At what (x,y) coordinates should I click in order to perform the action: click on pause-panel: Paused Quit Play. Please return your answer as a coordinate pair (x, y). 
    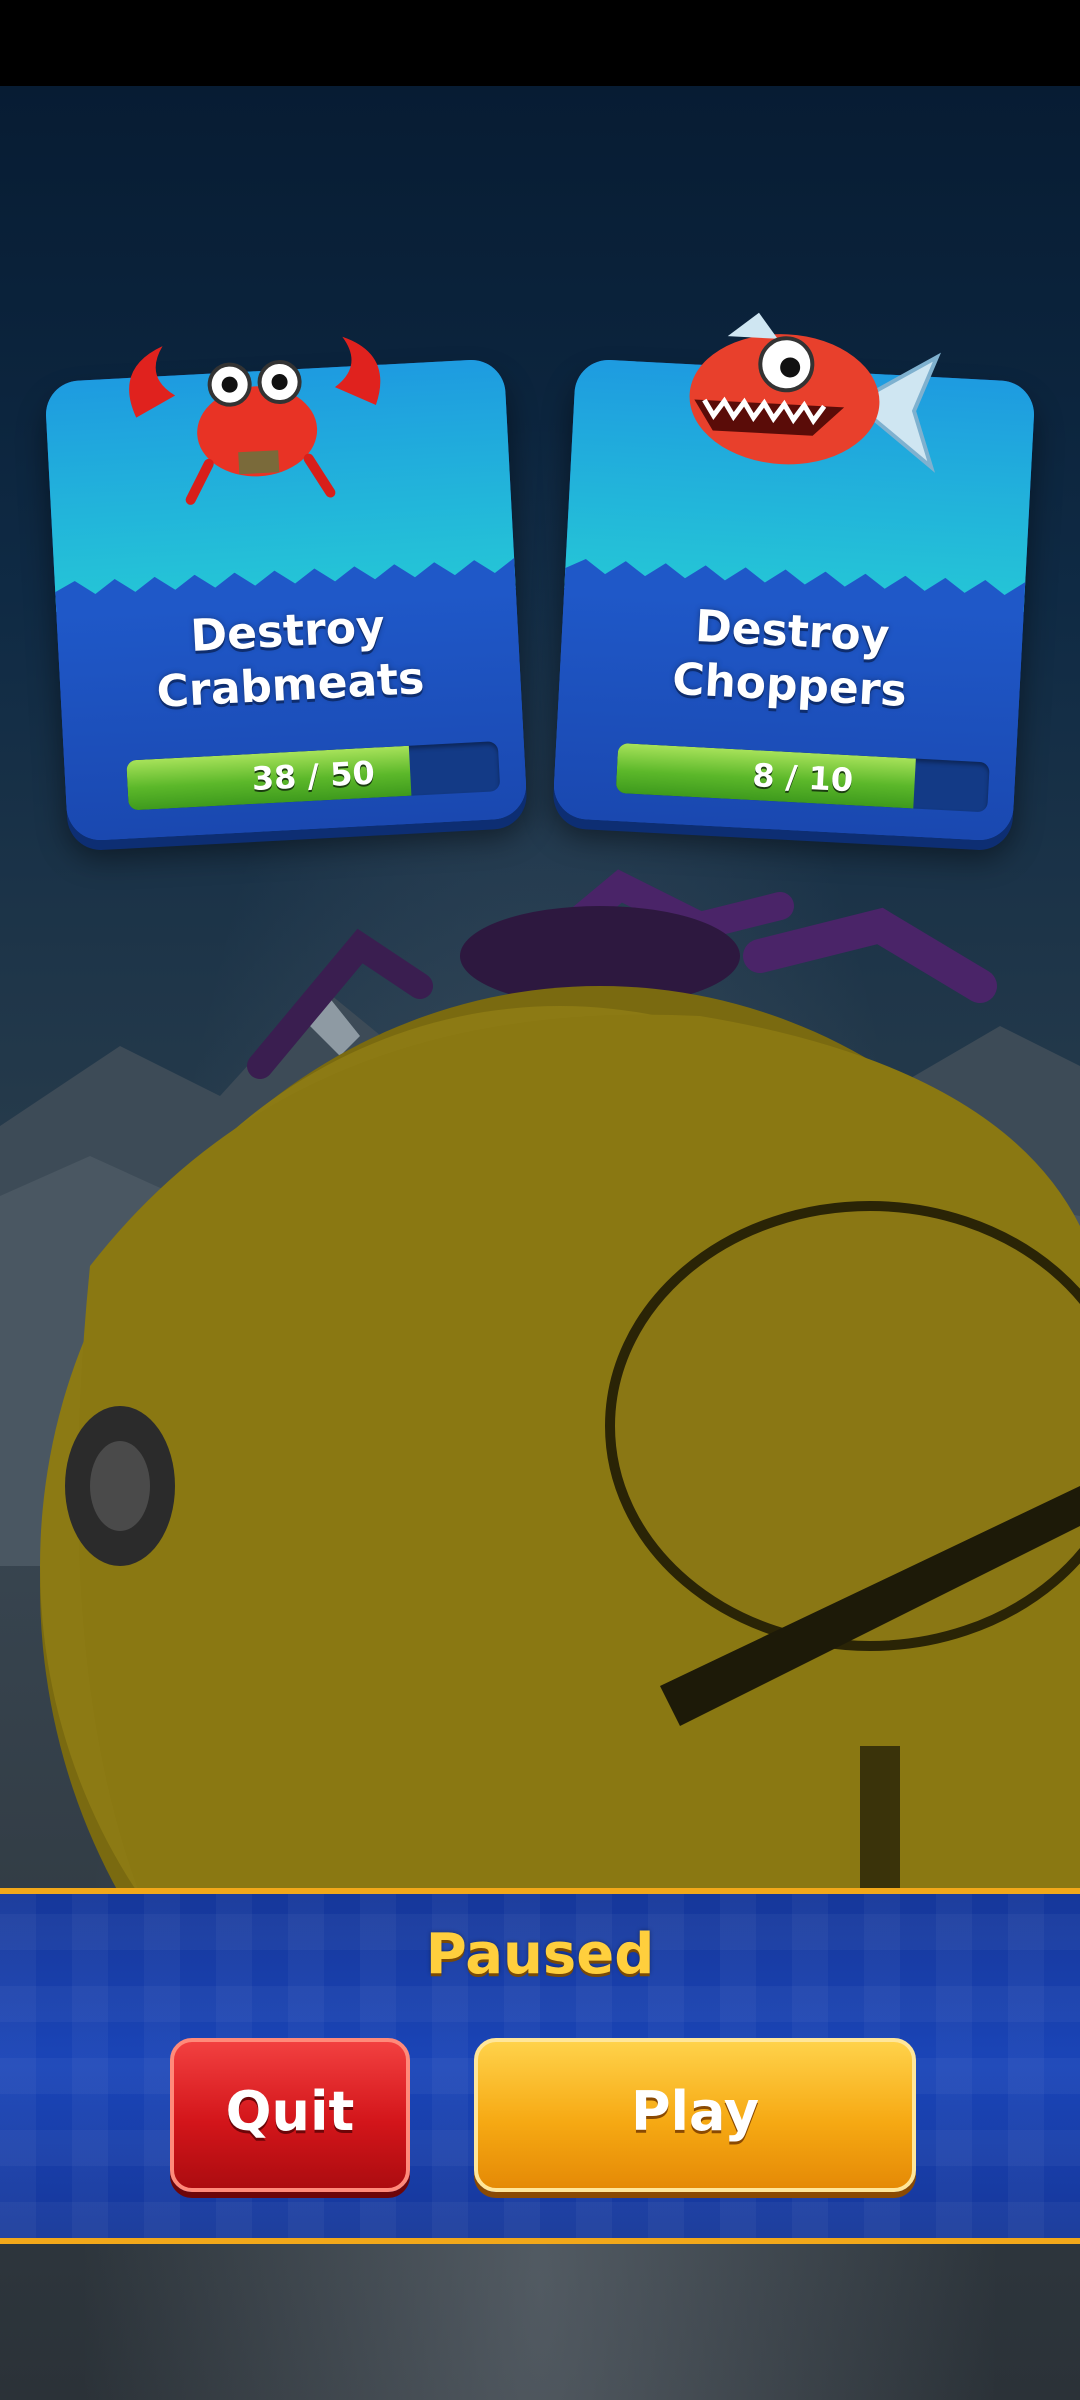
    Looking at the image, I should click on (540, 2066).